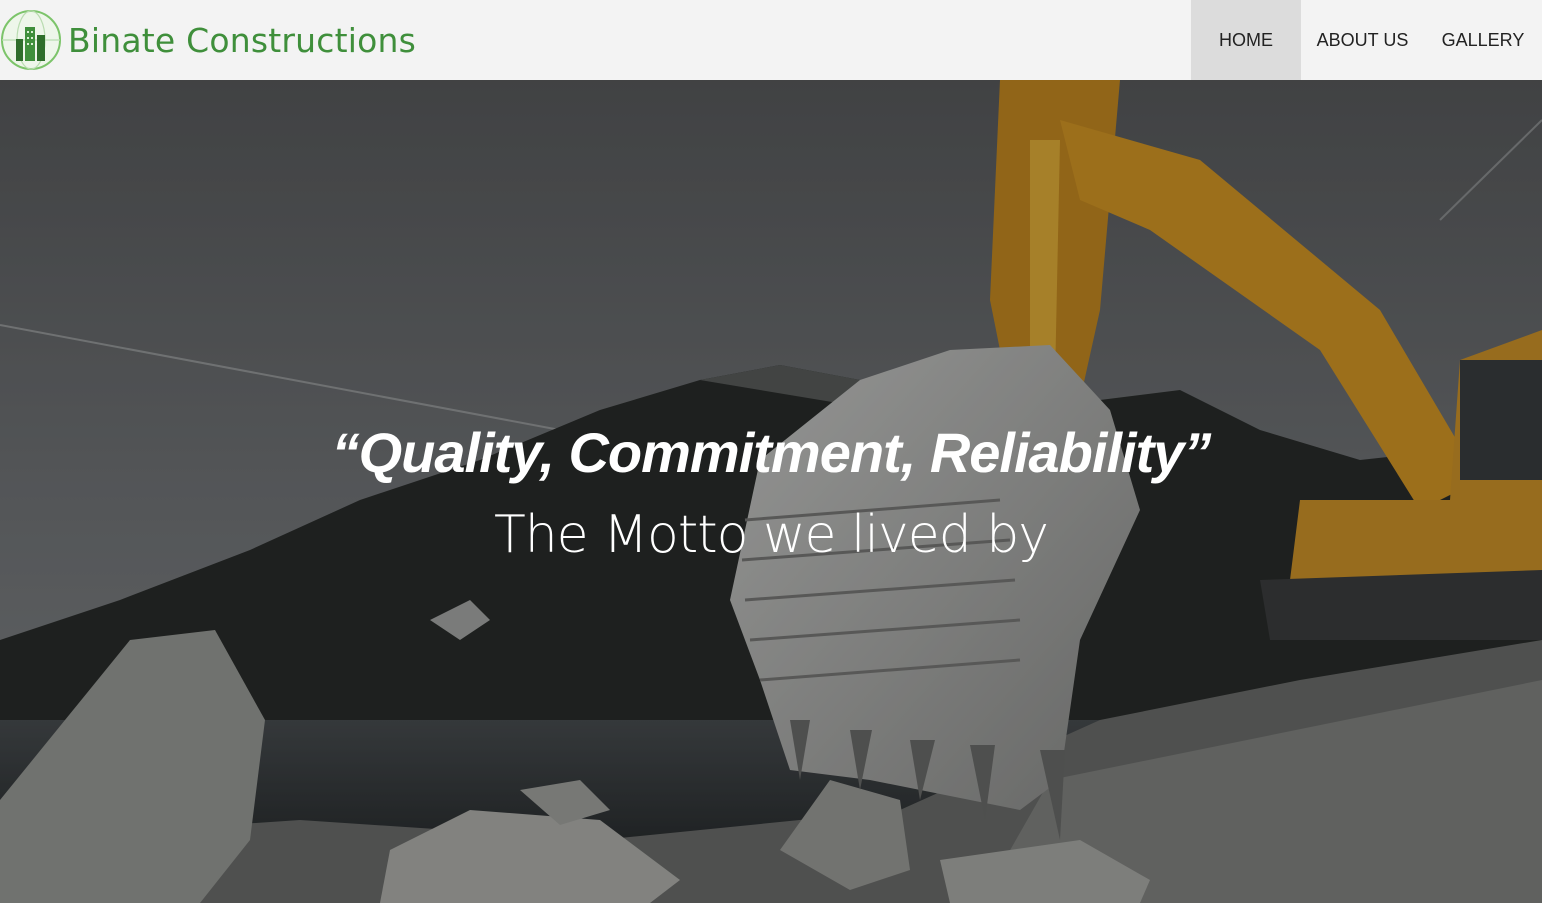 This screenshot has width=1542, height=903. Describe the element at coordinates (771, 535) in the screenshot. I see `hero-tagline: The Motto we lived by` at that location.